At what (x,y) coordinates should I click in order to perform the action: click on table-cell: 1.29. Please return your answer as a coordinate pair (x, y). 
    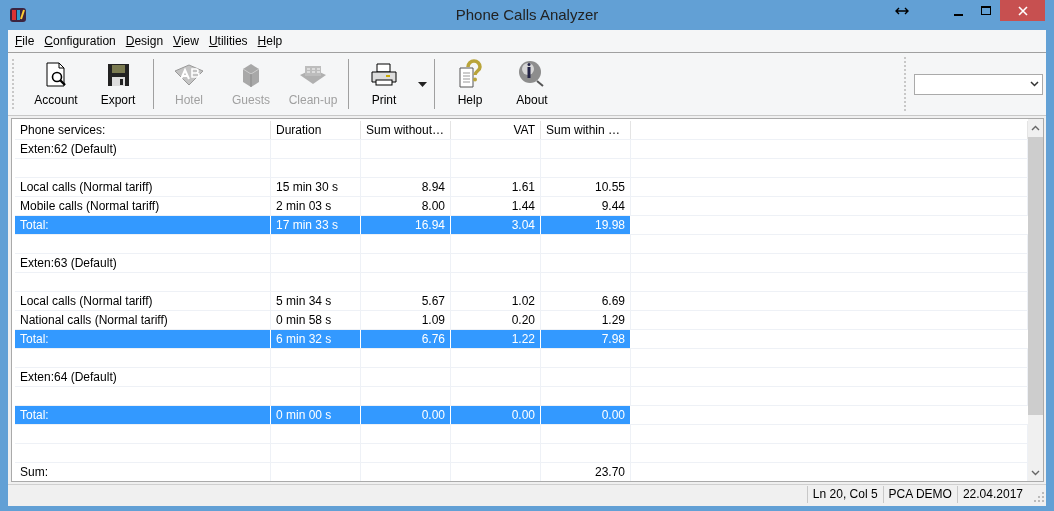
    Looking at the image, I should click on (586, 320).